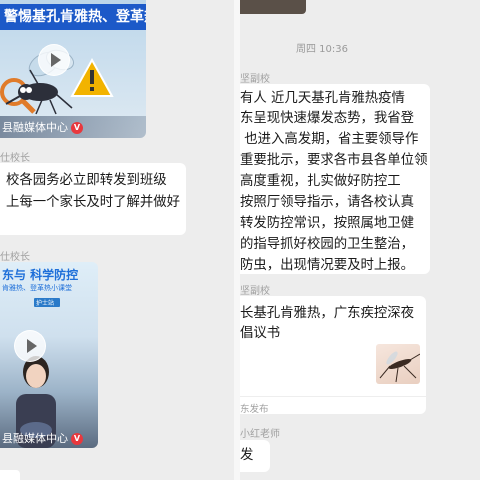 The height and width of the screenshot is (480, 480). I want to click on nurse-station-label: 护士站, so click(45, 303).